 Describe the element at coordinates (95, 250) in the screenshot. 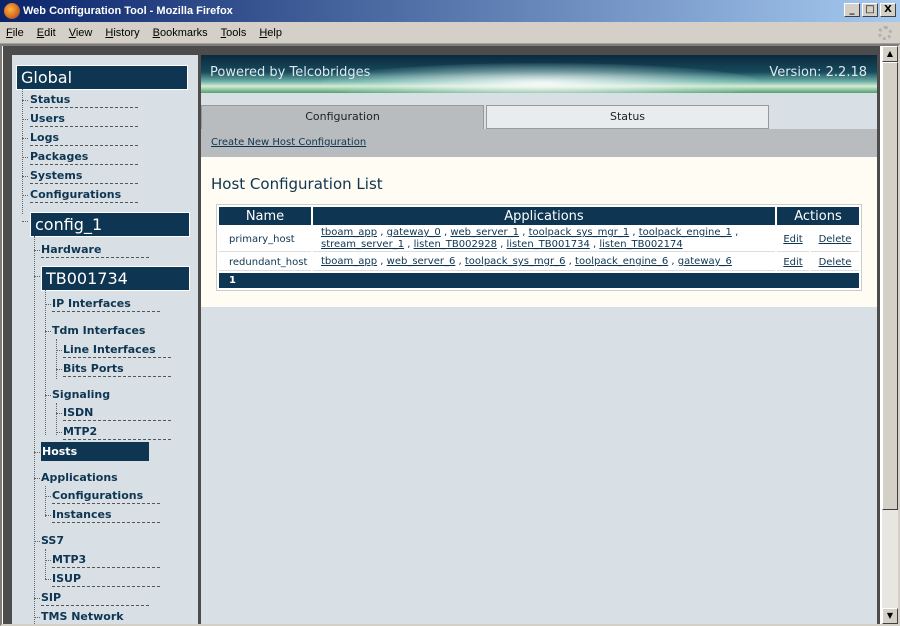

I see `sidebar-item-hardware: Hardware` at that location.